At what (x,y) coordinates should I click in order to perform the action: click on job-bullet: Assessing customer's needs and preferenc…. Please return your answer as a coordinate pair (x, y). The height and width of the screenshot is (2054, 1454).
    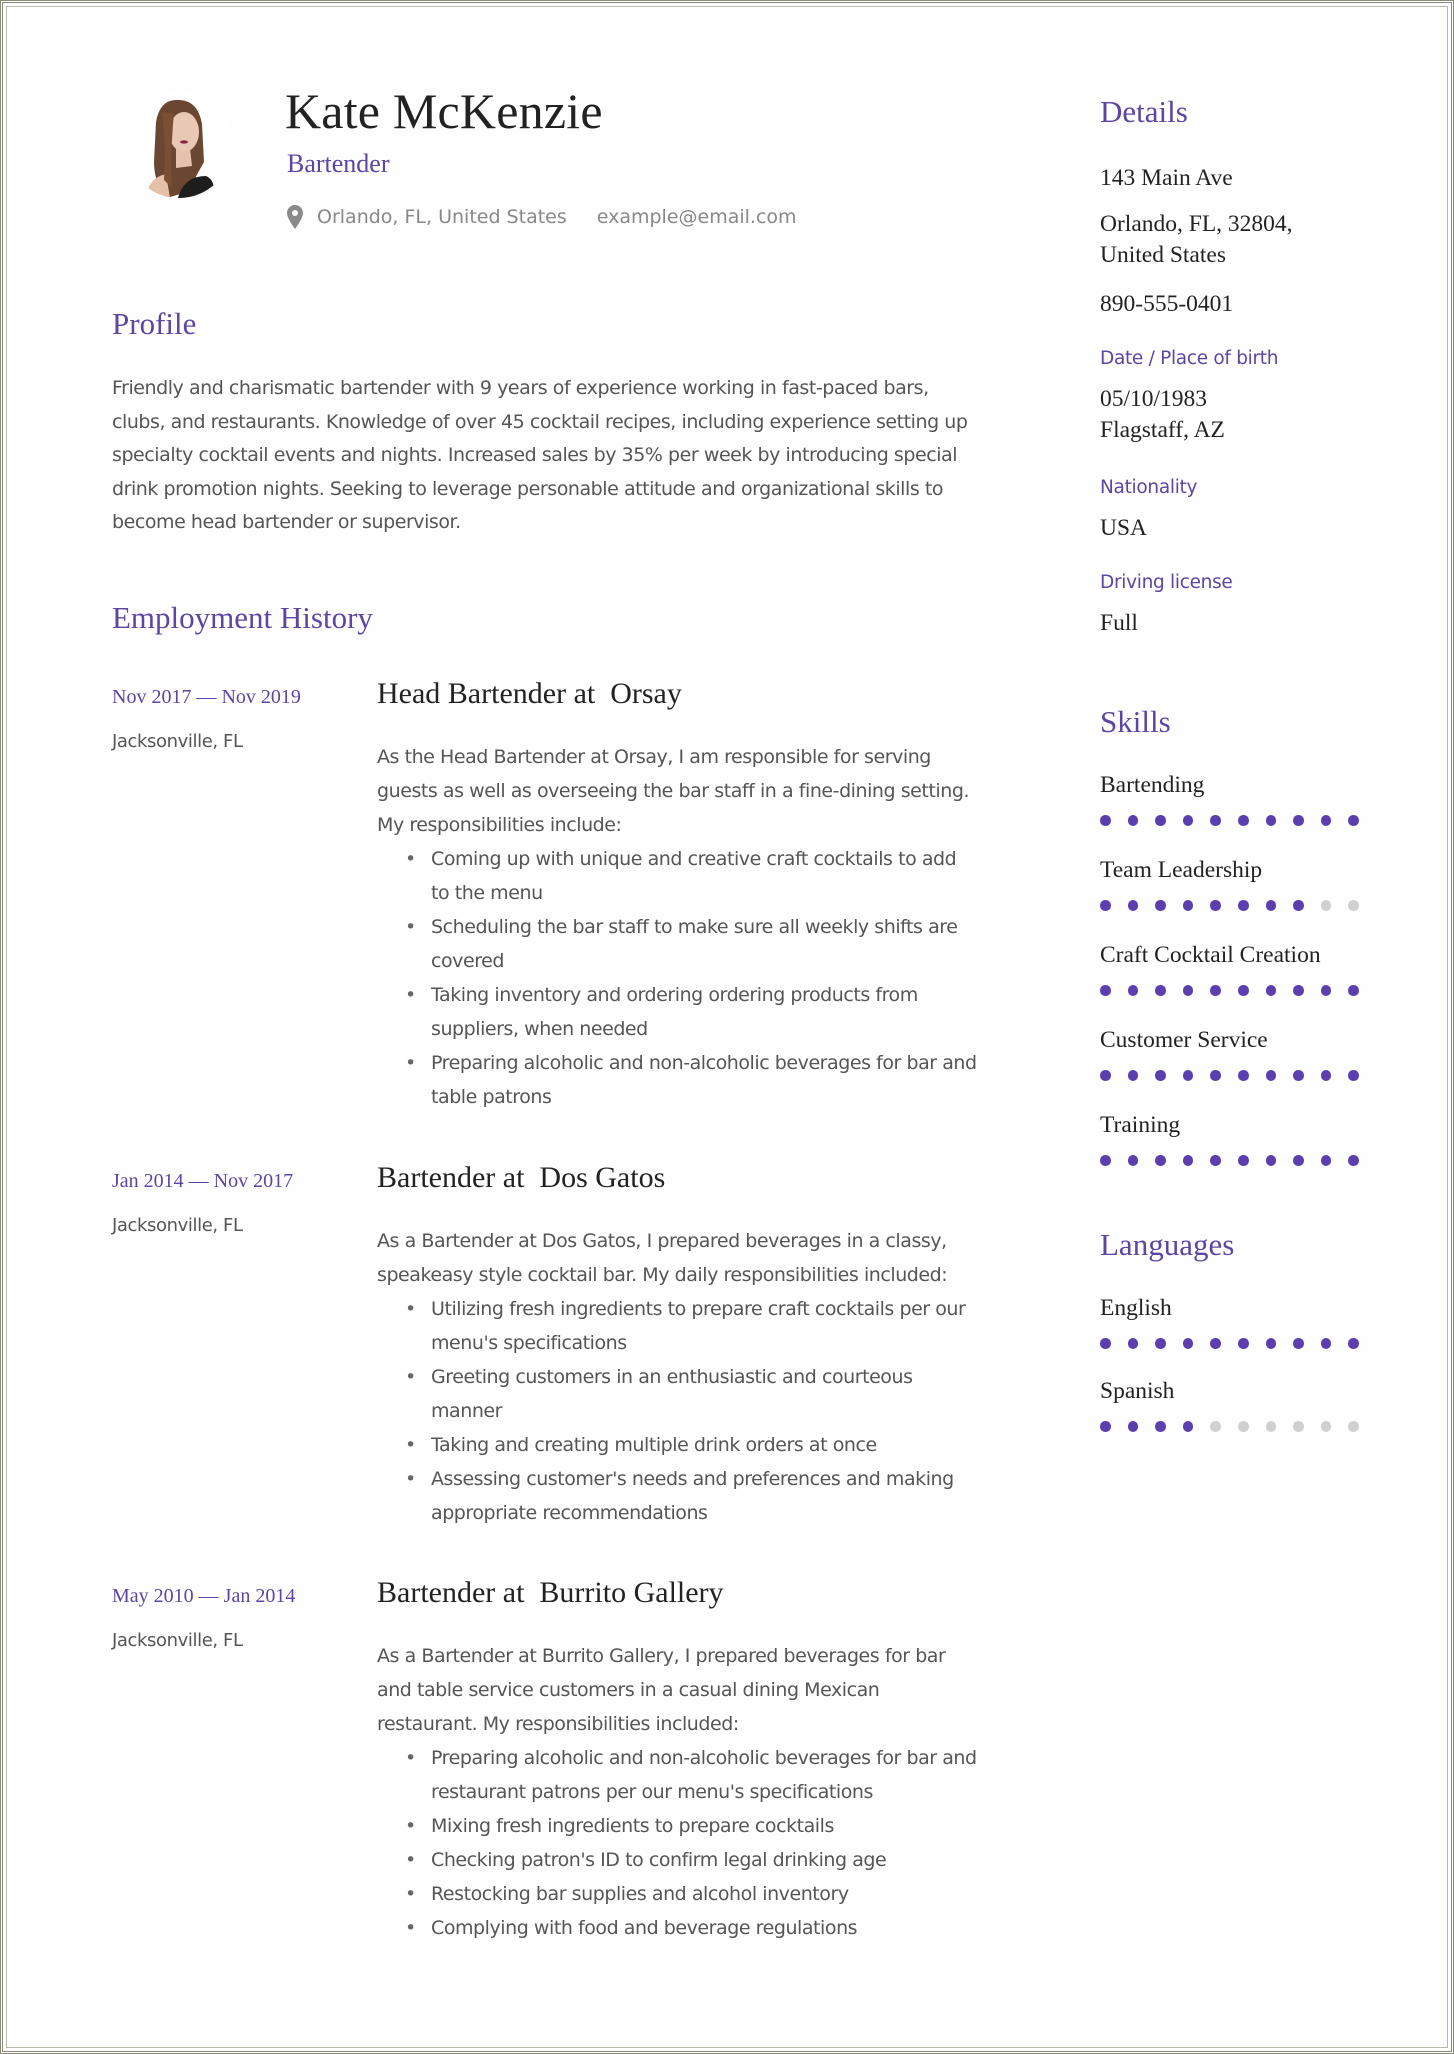
    Looking at the image, I should click on (677, 1496).